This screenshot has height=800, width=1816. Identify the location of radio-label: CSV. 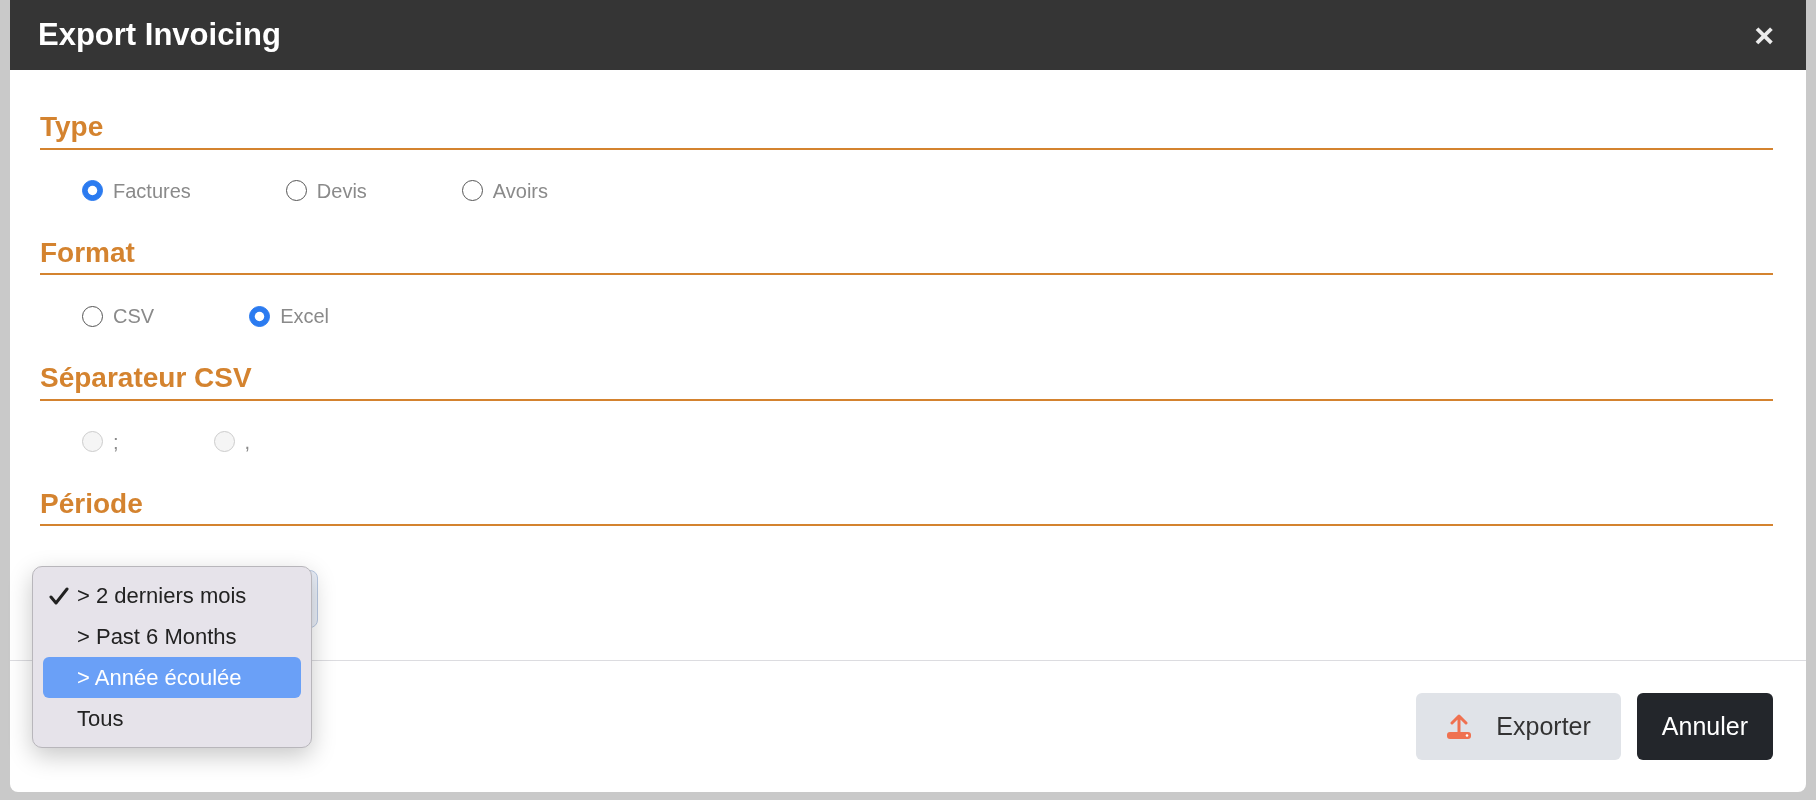
(134, 317).